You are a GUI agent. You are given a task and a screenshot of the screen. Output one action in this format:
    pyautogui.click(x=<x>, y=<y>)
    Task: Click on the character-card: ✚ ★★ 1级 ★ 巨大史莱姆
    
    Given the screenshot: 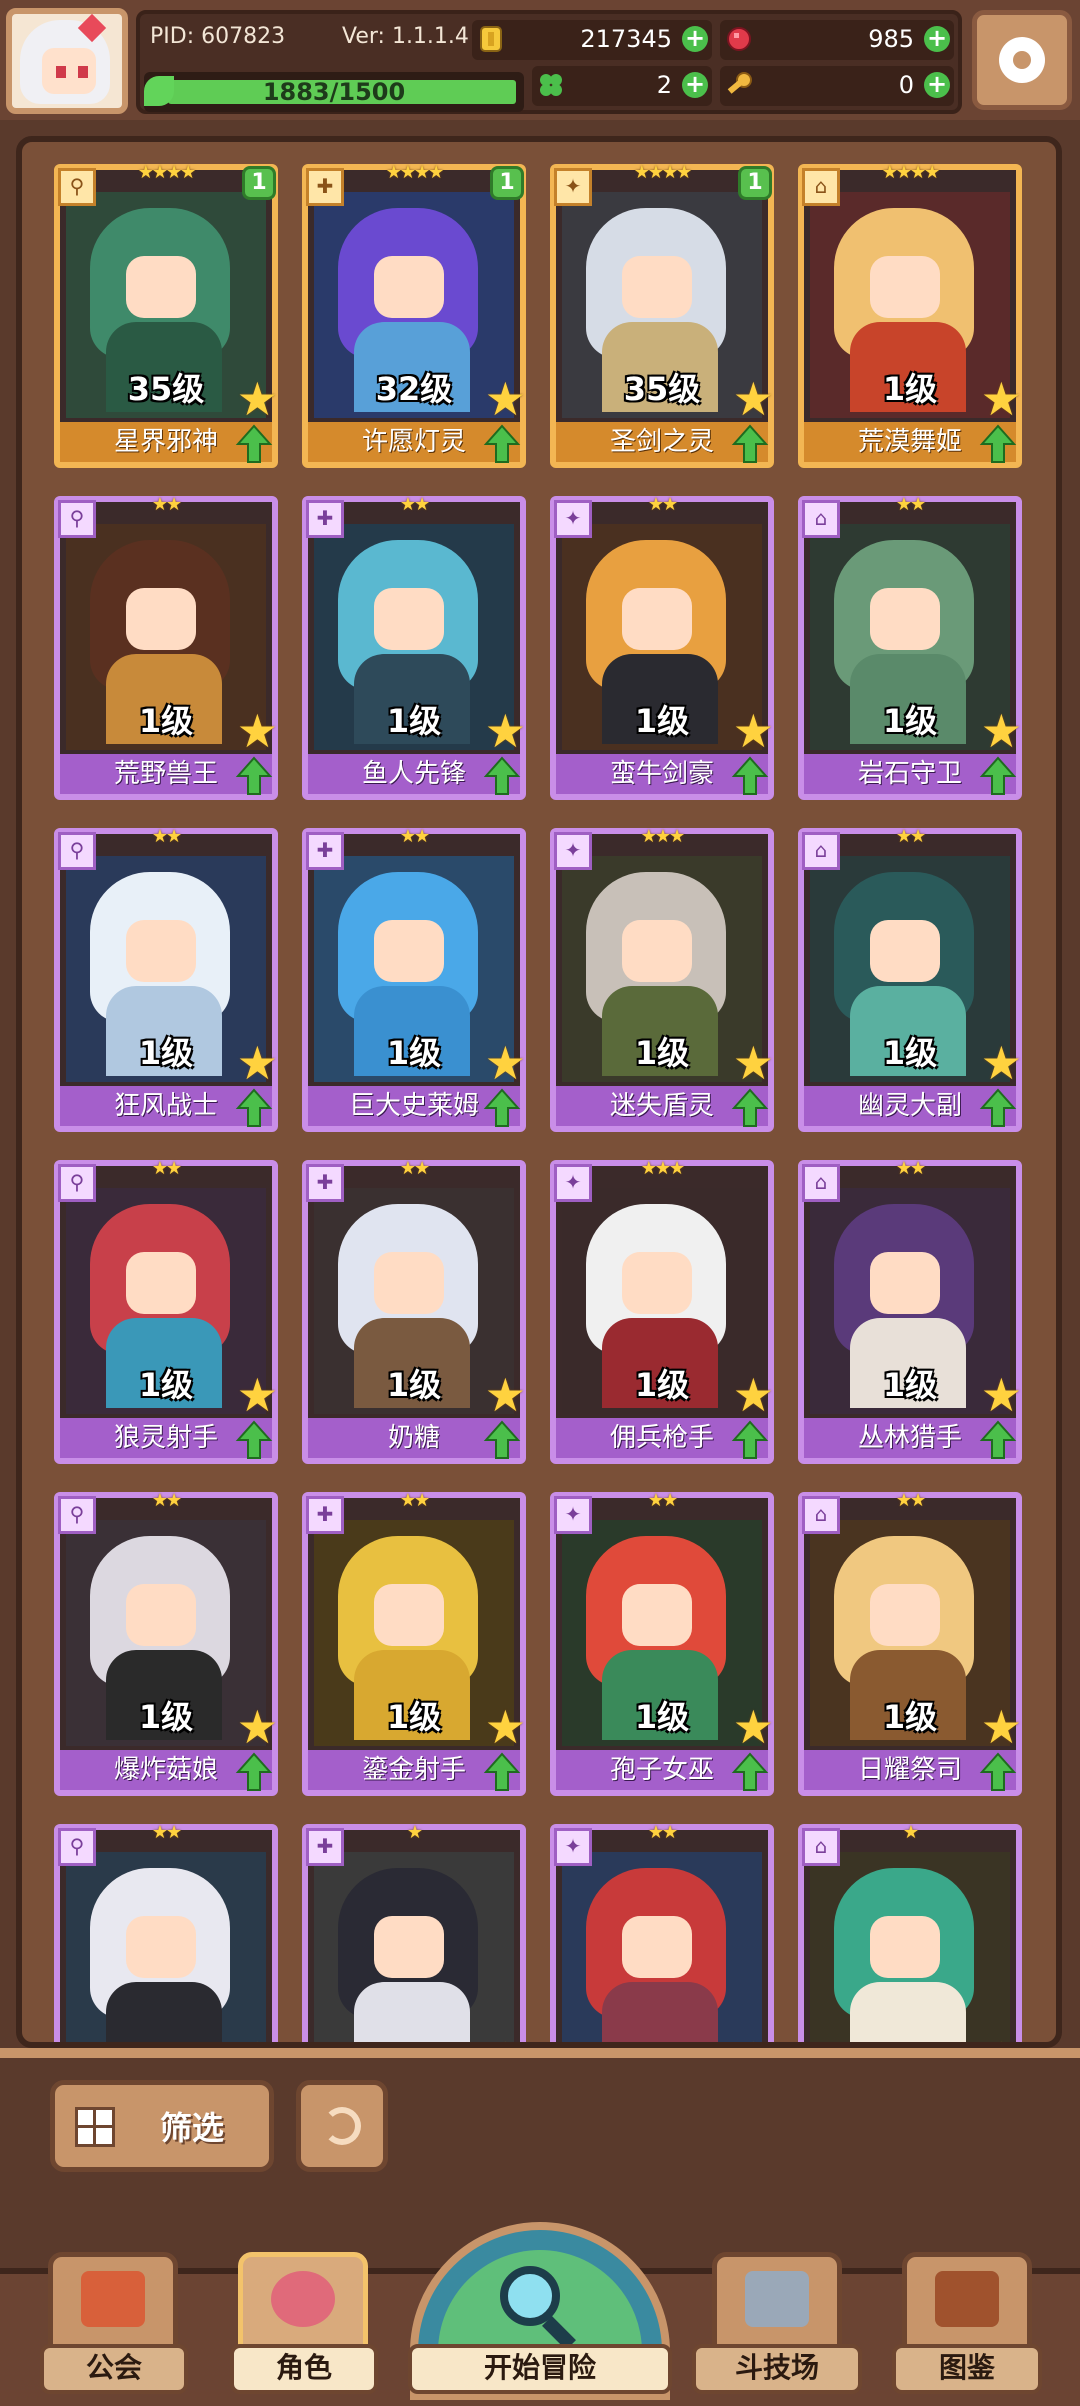 What is the action you would take?
    pyautogui.click(x=414, y=979)
    